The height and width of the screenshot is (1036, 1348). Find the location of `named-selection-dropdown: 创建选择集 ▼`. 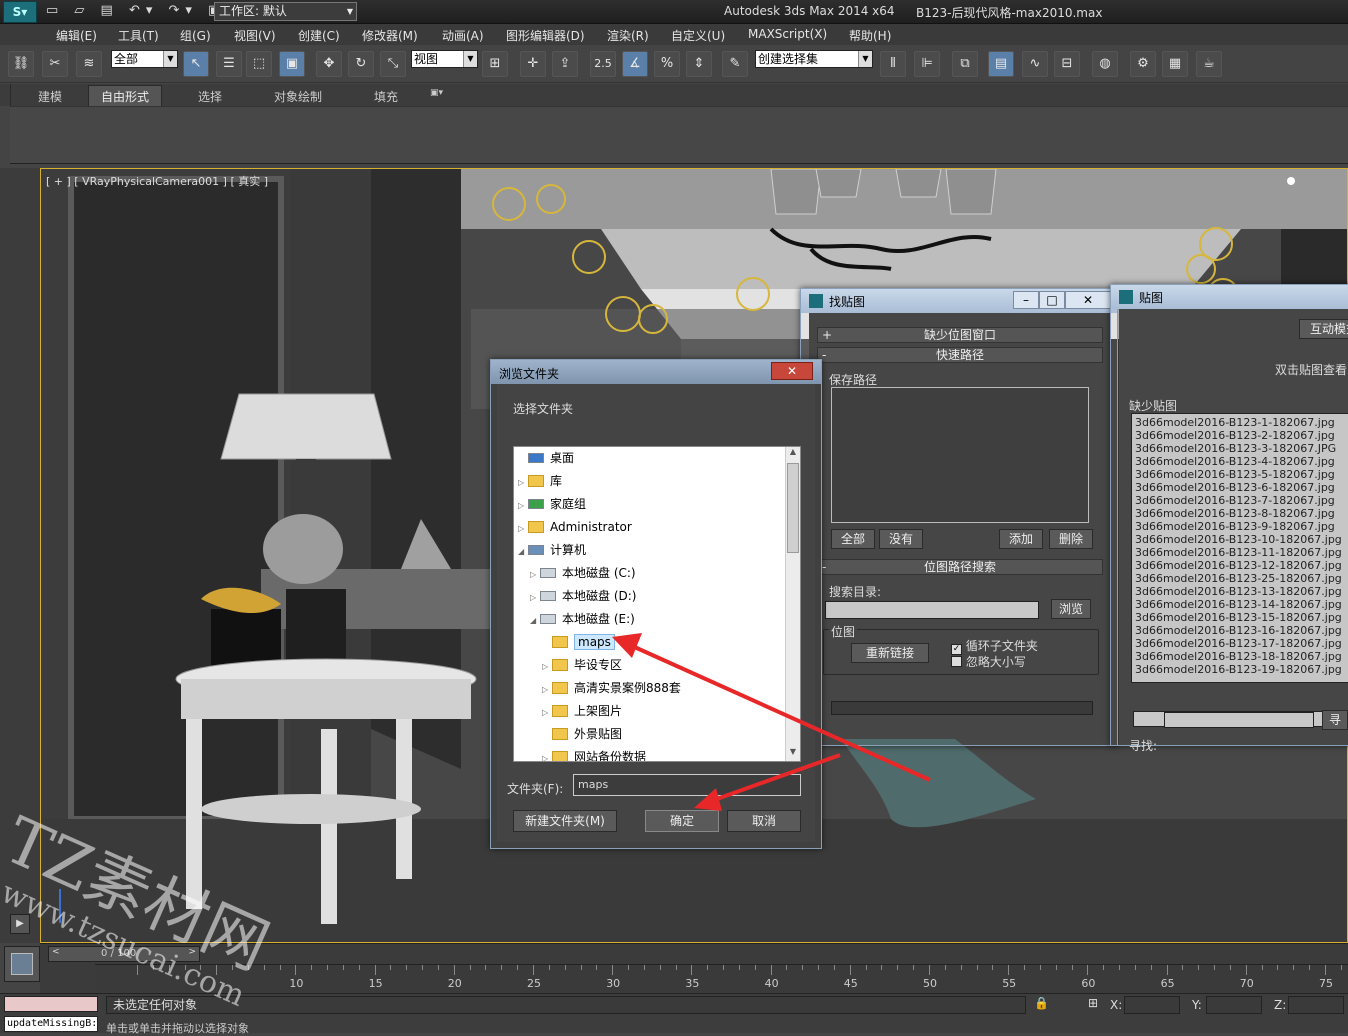

named-selection-dropdown: 创建选择集 ▼ is located at coordinates (814, 59).